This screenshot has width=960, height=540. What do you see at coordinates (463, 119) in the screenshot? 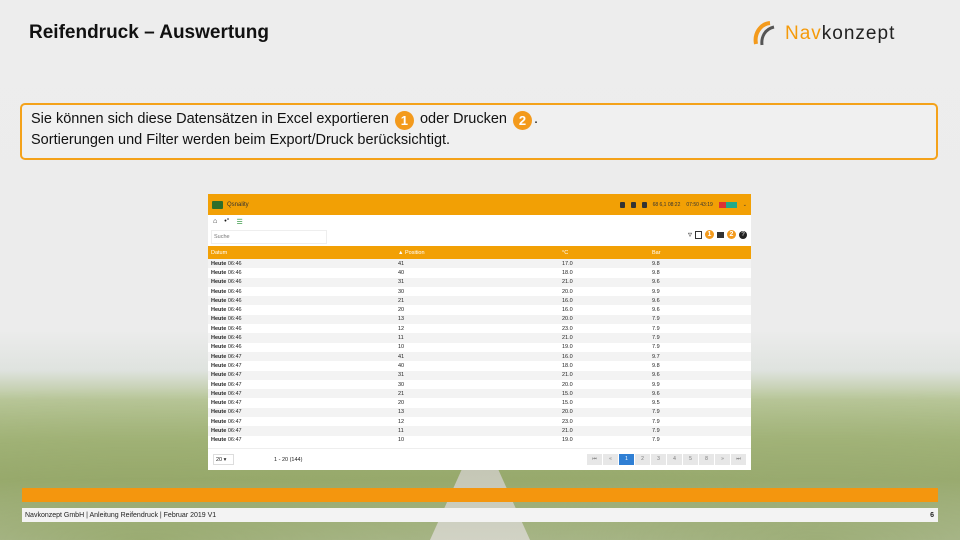
I see `info-text-print: oder Drucken` at bounding box center [463, 119].